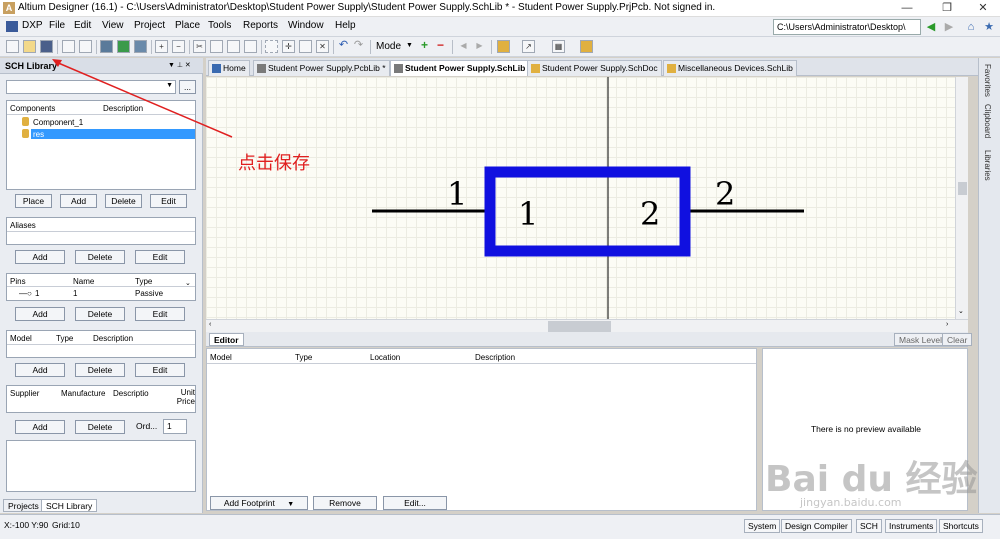 This screenshot has width=1000, height=539. I want to click on add-footprint-label: Add Footprint, so click(249, 503).